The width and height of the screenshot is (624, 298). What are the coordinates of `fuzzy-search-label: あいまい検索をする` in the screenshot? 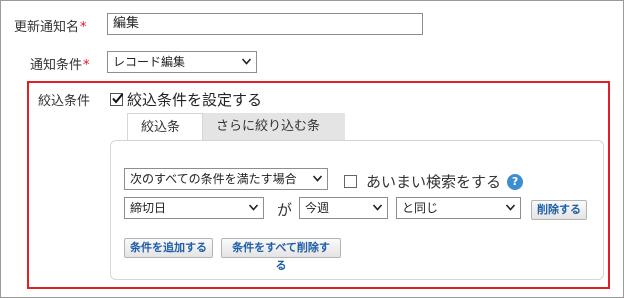 It's located at (434, 182).